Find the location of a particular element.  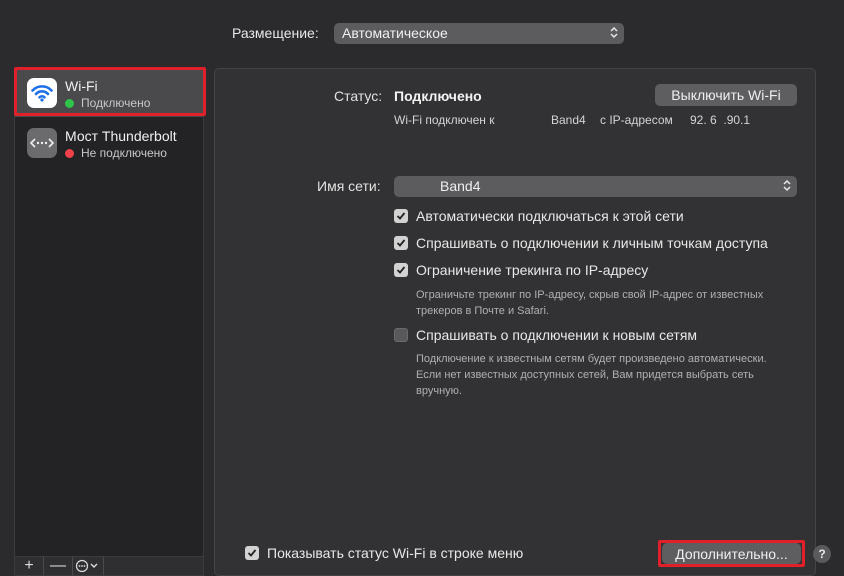

turn-off-wifi-button: Выключить Wi-Fi is located at coordinates (726, 95).